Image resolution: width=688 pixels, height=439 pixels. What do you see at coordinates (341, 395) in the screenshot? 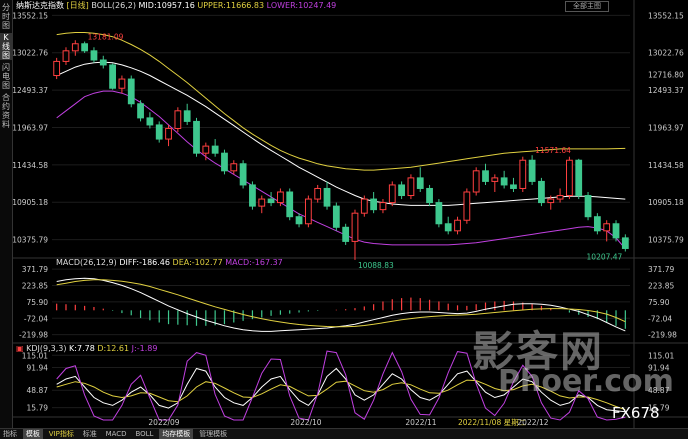
I see `kdj-d-line` at bounding box center [341, 395].